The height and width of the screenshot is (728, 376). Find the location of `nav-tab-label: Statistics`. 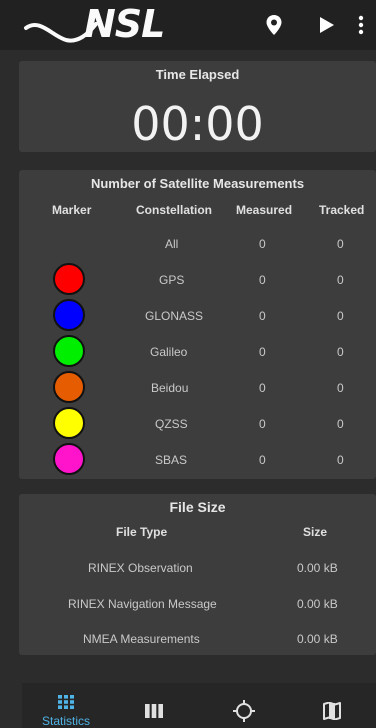

nav-tab-label: Statistics is located at coordinates (65, 721).